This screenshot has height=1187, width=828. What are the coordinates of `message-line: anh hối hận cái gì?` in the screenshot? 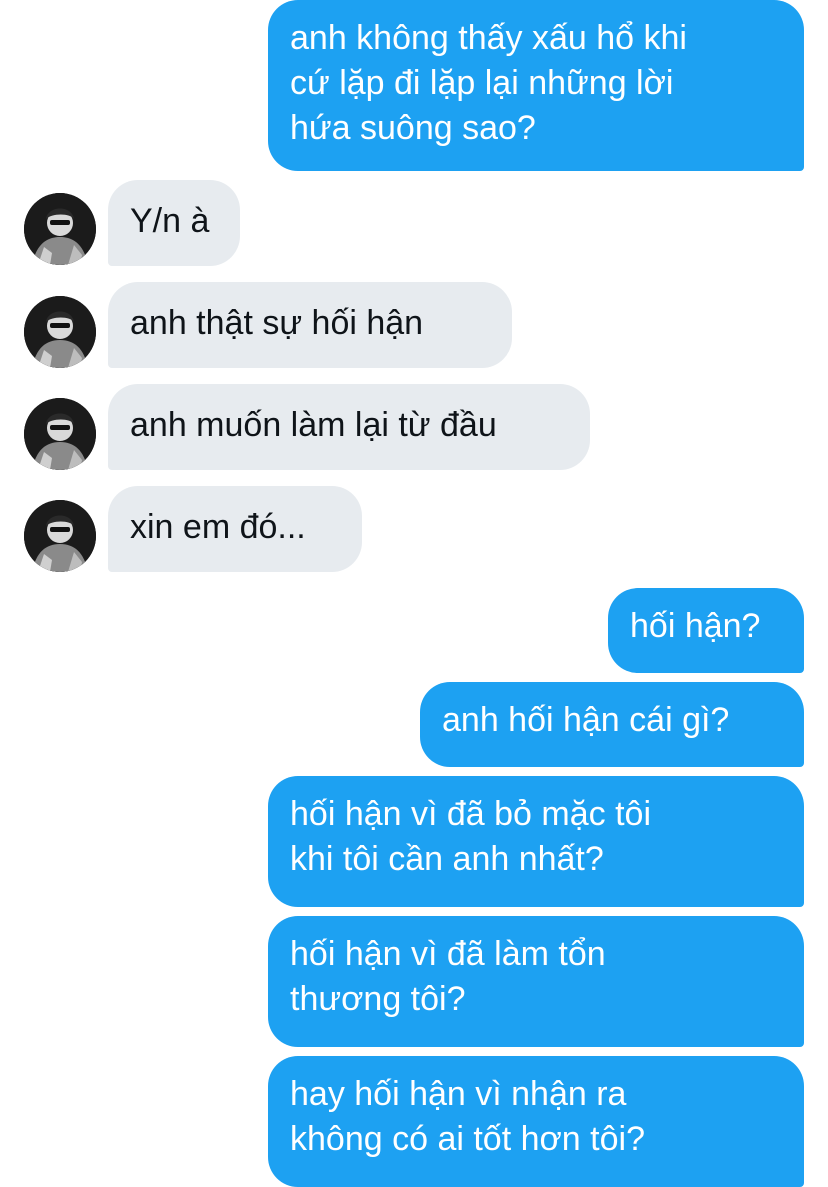 It's located at (586, 720).